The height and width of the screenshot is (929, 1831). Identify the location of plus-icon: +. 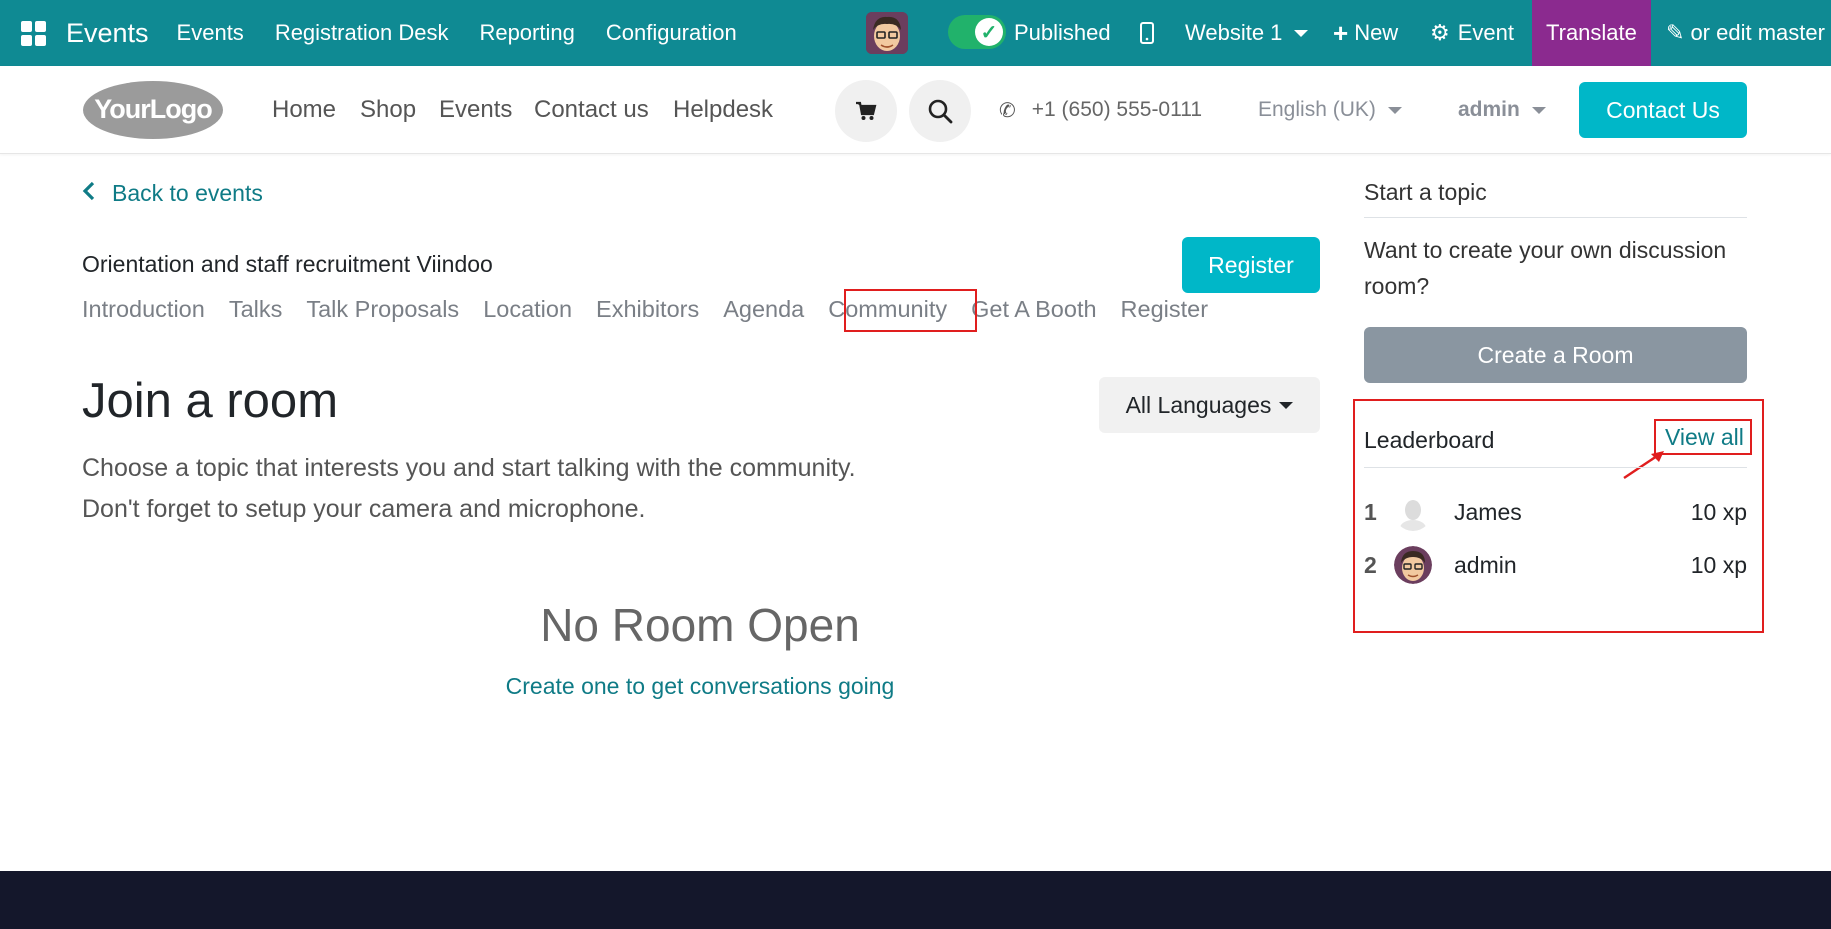
(1341, 32).